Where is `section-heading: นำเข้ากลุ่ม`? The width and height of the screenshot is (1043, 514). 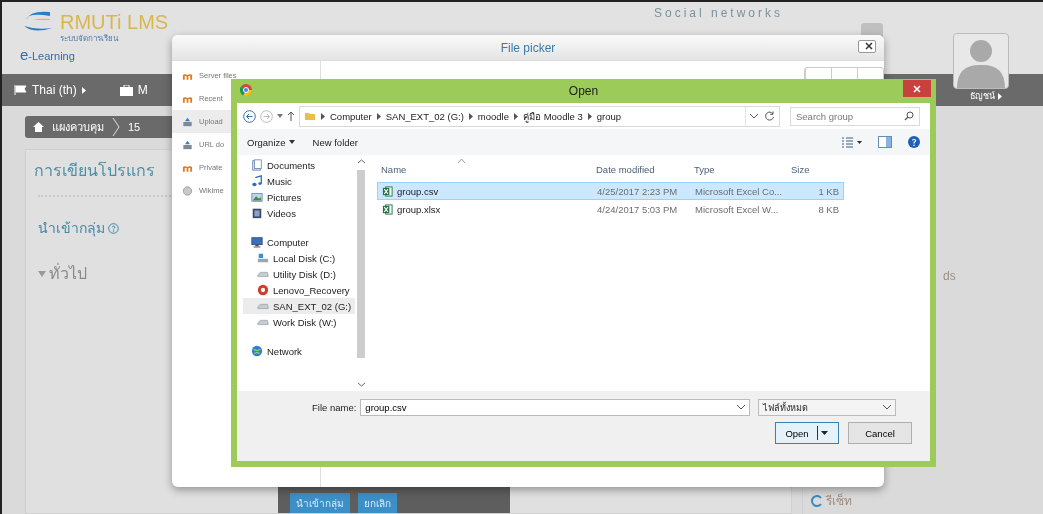 section-heading: นำเข้ากลุ่ม is located at coordinates (71, 229).